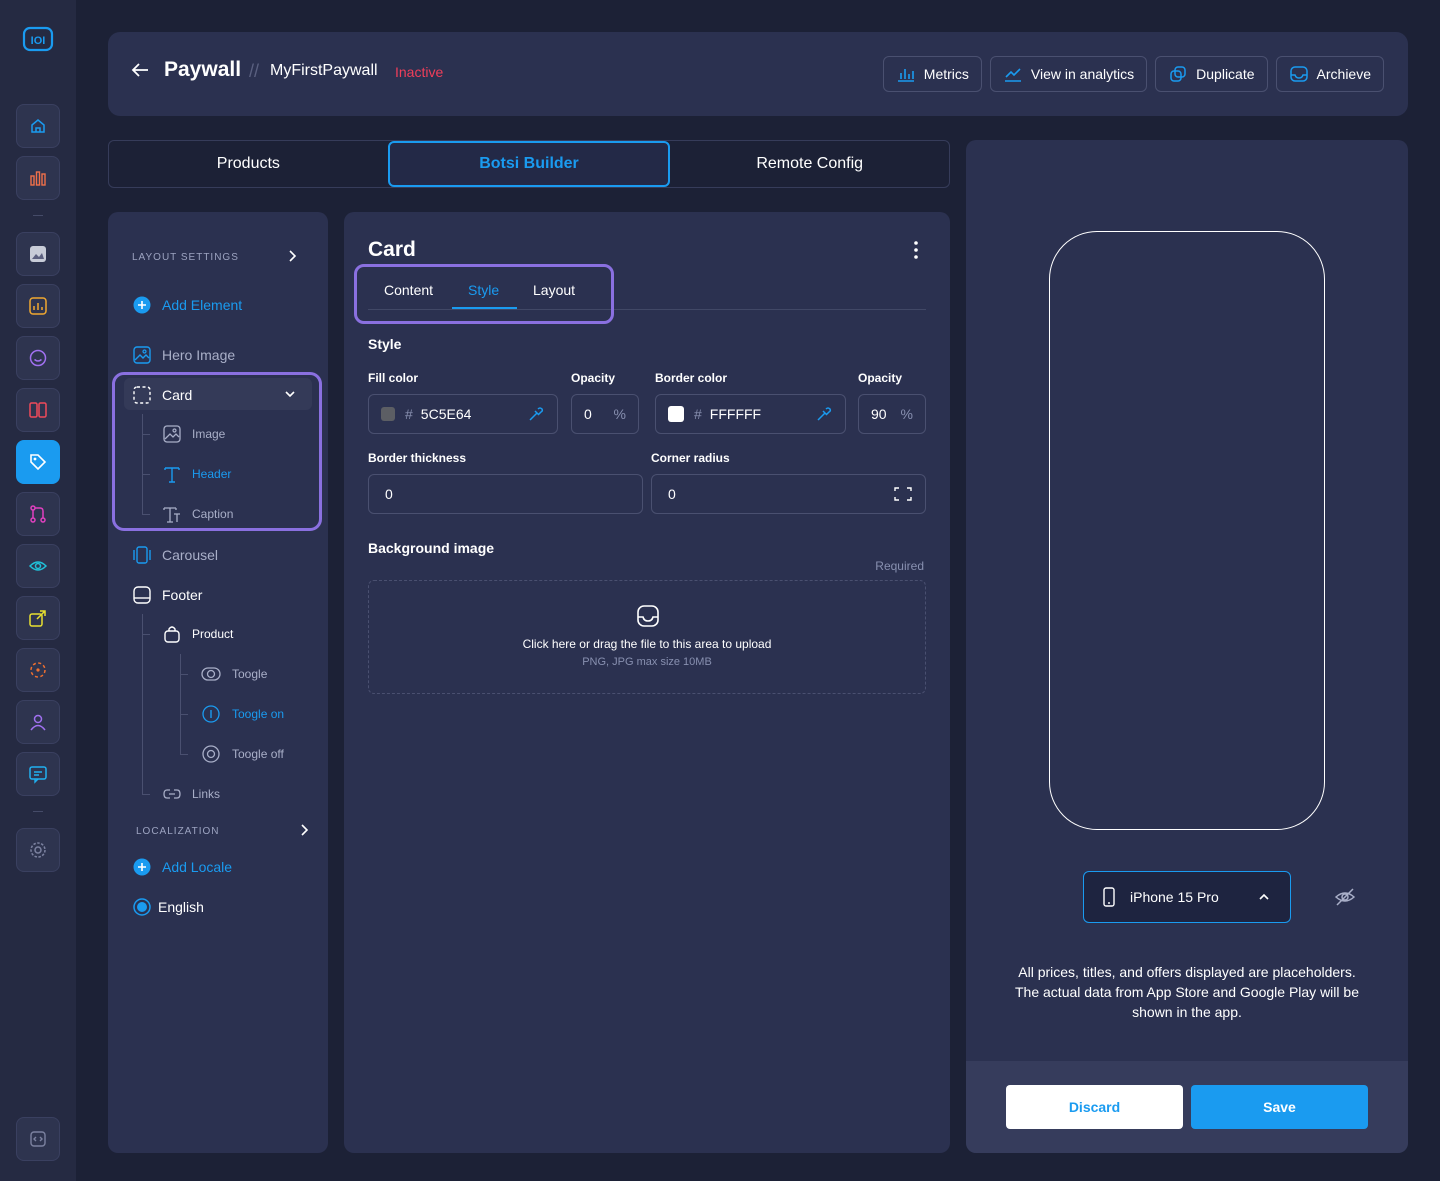 The width and height of the screenshot is (1440, 1181). Describe the element at coordinates (38, 1139) in the screenshot. I see `code-icon` at that location.